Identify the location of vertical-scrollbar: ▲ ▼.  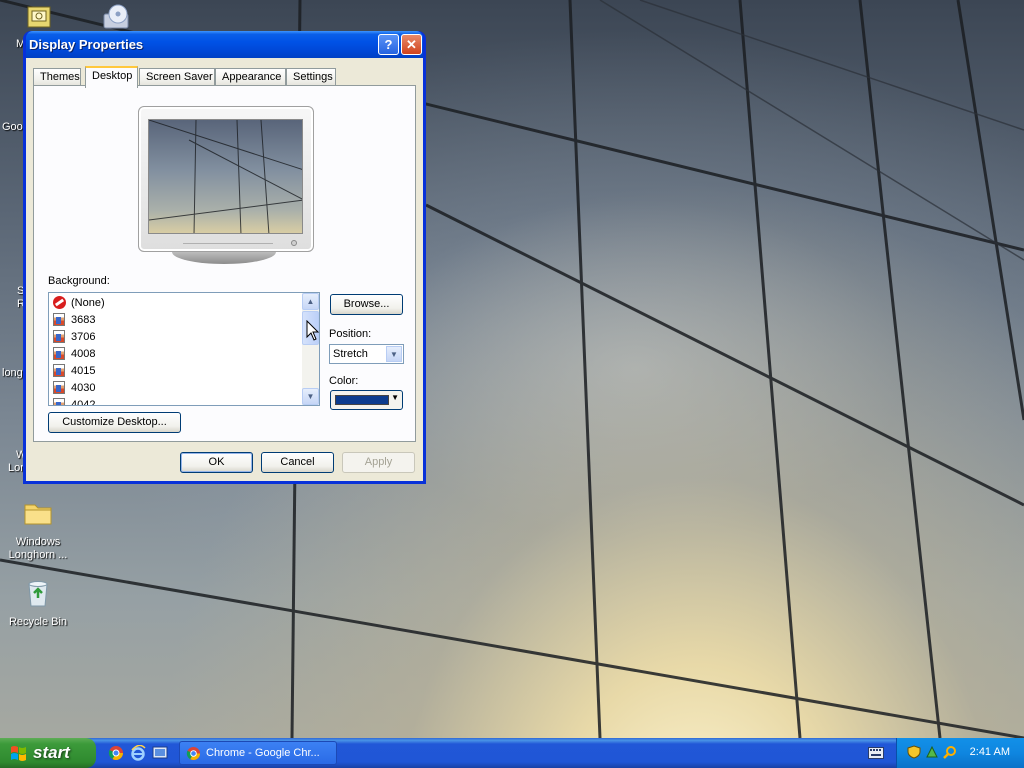
(310, 349).